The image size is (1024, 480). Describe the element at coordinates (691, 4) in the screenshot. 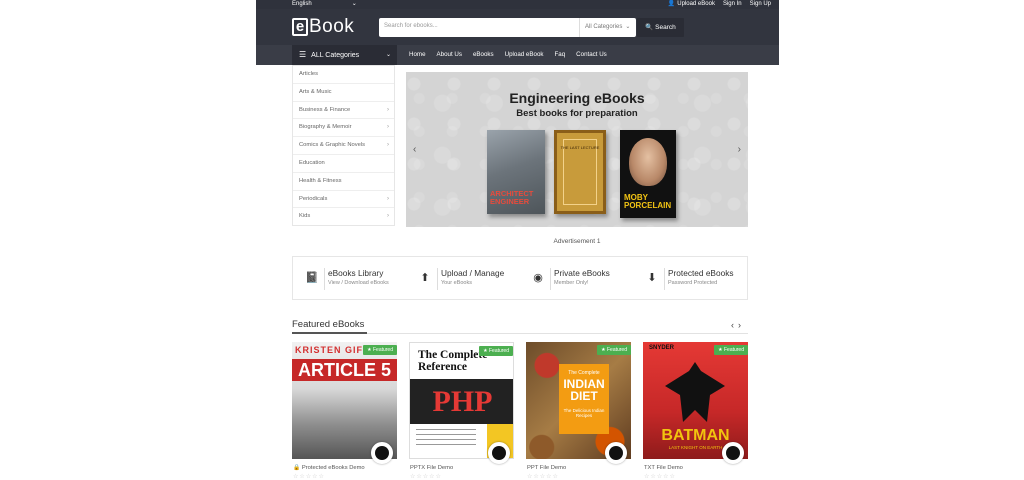

I see `upload-ebook-link: 👤 Upload eBook` at that location.